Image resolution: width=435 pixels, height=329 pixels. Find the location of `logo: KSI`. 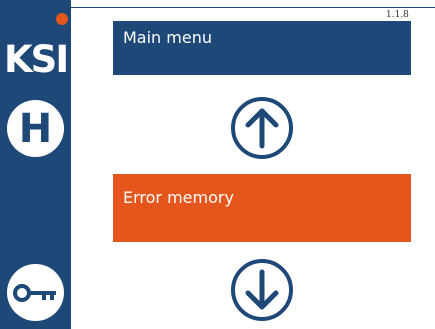

logo: KSI is located at coordinates (36, 59).